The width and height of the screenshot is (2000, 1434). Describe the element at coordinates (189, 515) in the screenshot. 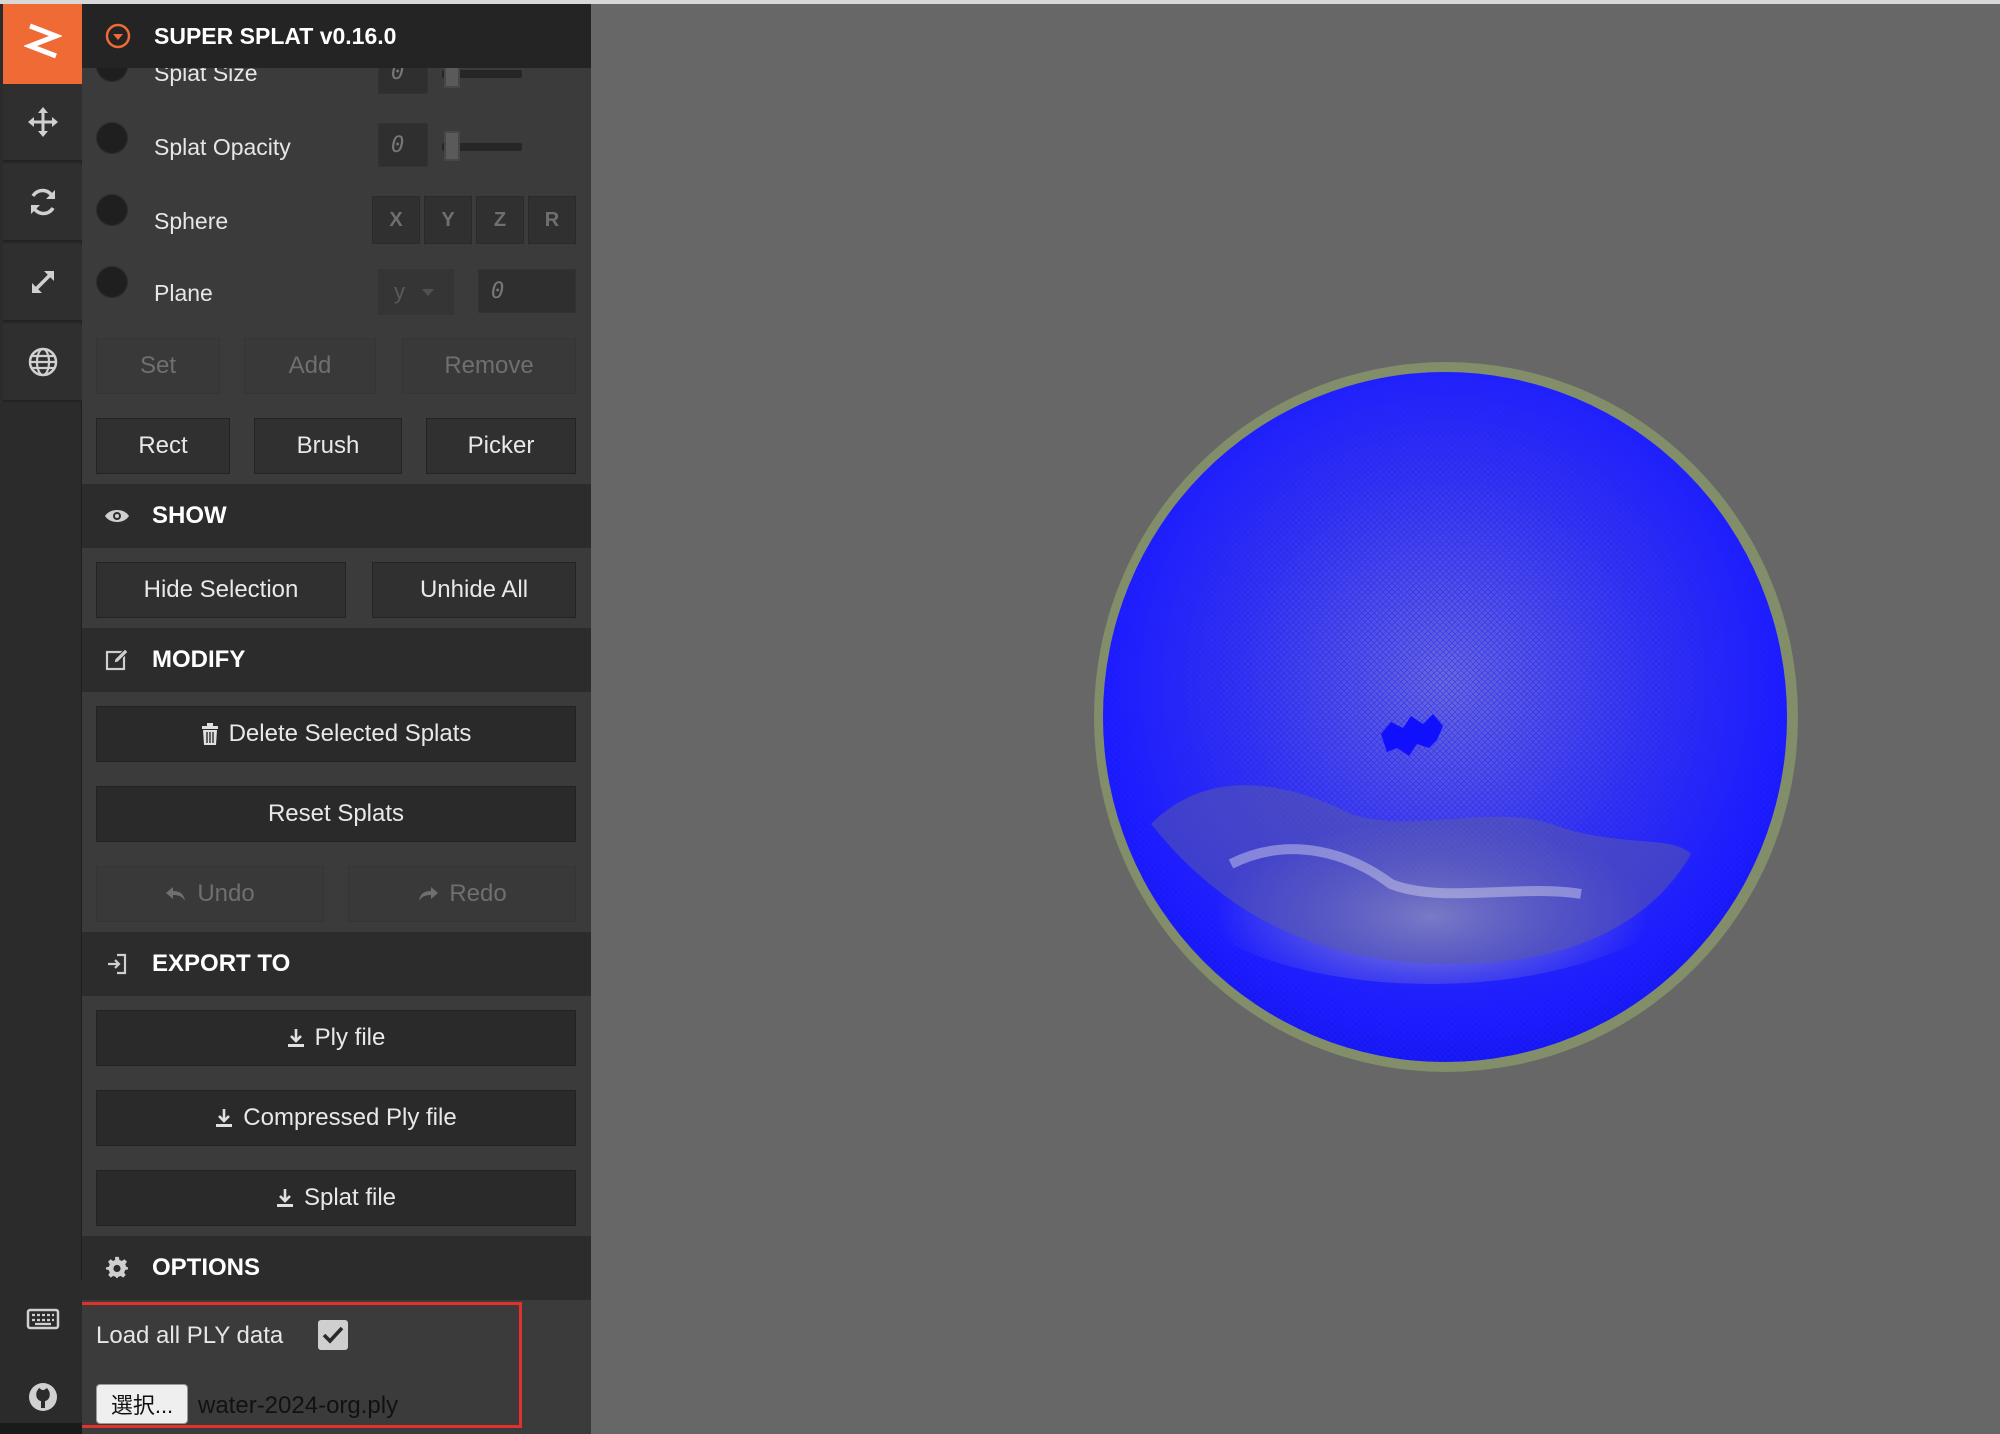

I see `show-section-title: SHOW` at that location.